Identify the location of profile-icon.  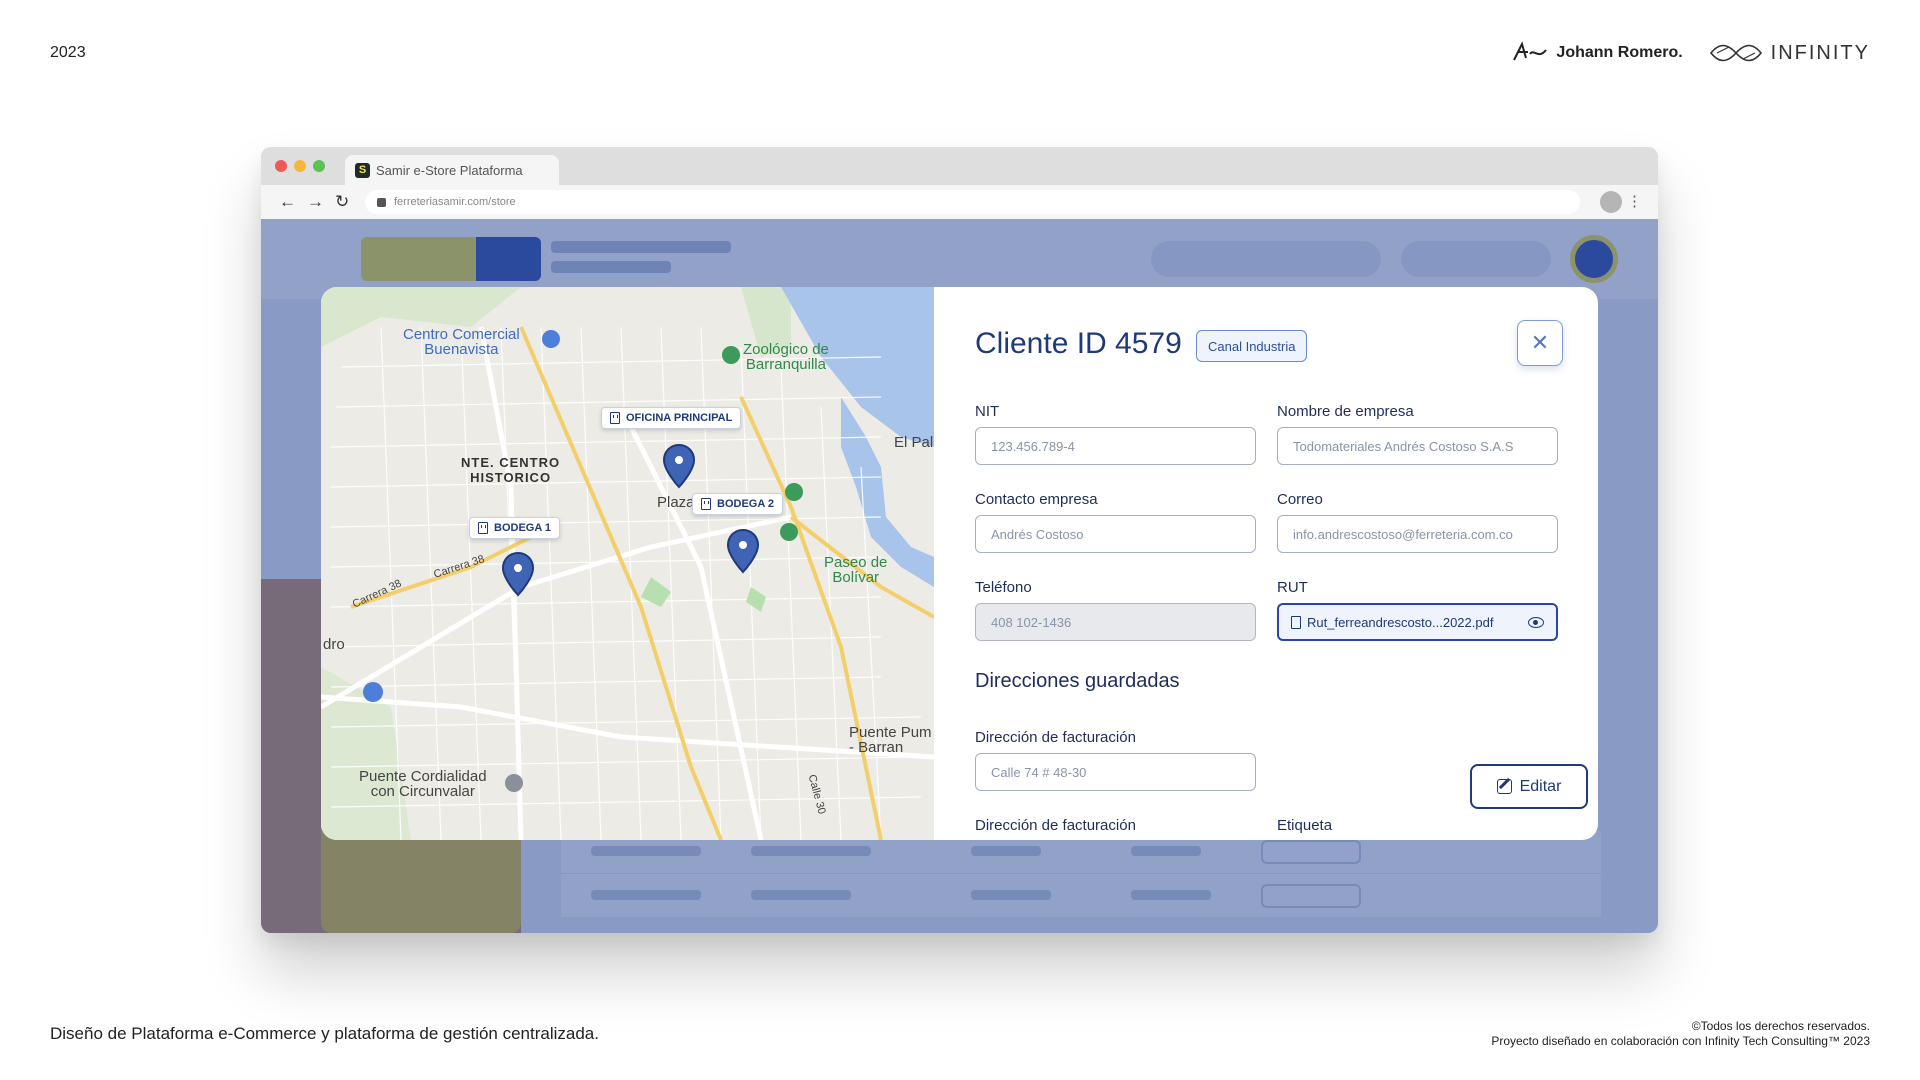
(1611, 202).